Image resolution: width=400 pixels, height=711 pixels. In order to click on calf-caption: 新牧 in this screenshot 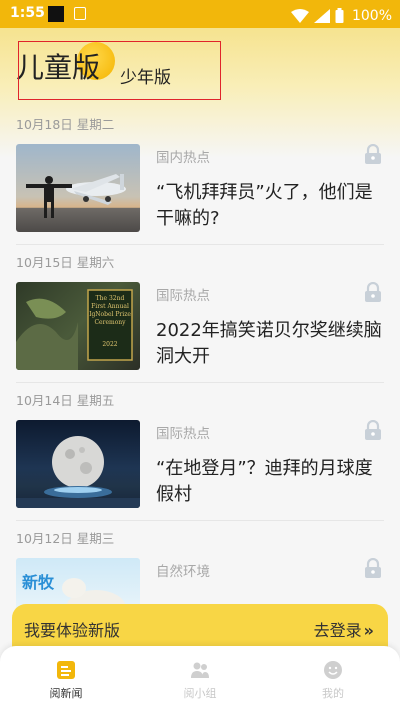, I will do `click(38, 582)`.